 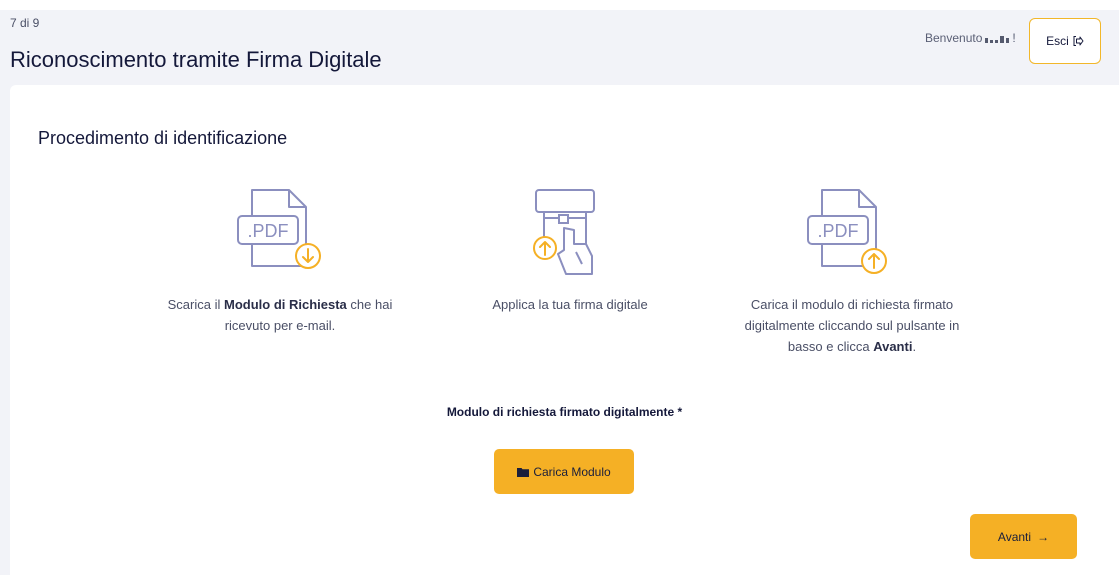 What do you see at coordinates (914, 346) in the screenshot?
I see `step-upload-text-2: .` at bounding box center [914, 346].